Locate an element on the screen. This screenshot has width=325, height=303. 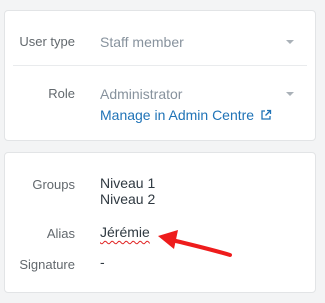
group-item: Niveau 2 is located at coordinates (128, 199).